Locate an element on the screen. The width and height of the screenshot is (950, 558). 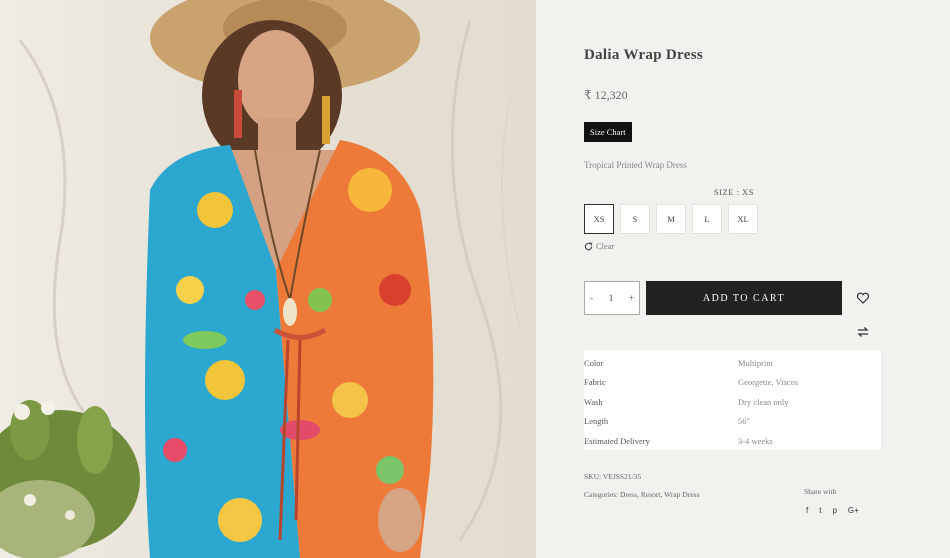
facebook-icon: f is located at coordinates (807, 510).